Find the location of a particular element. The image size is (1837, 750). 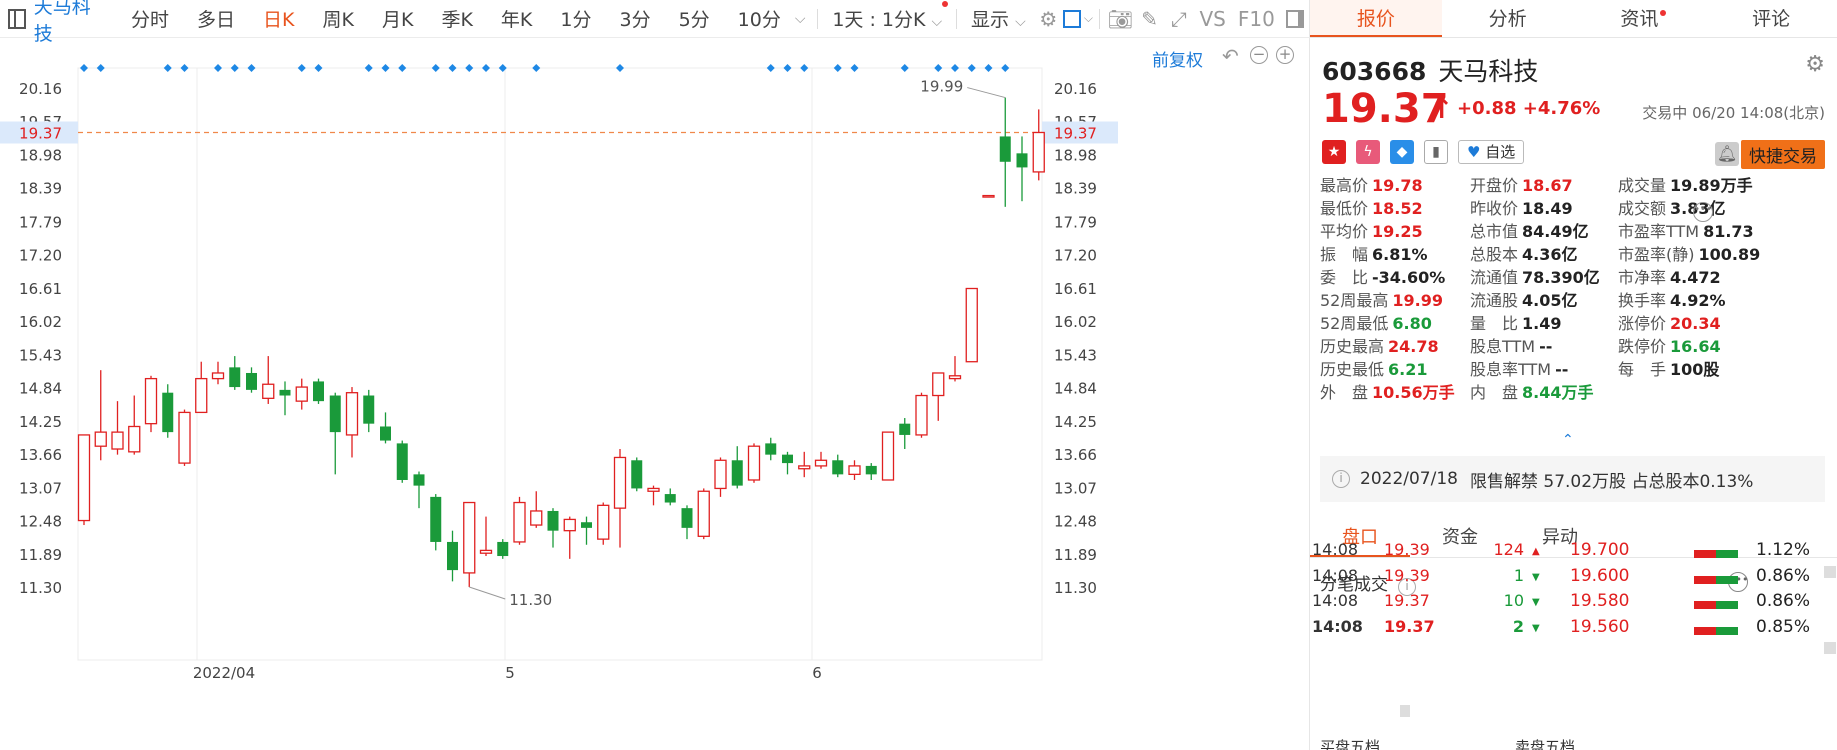

unlock-notice: i 2022/07/18 限售解禁 57.02万股 占总股本0.13% is located at coordinates (1572, 479).